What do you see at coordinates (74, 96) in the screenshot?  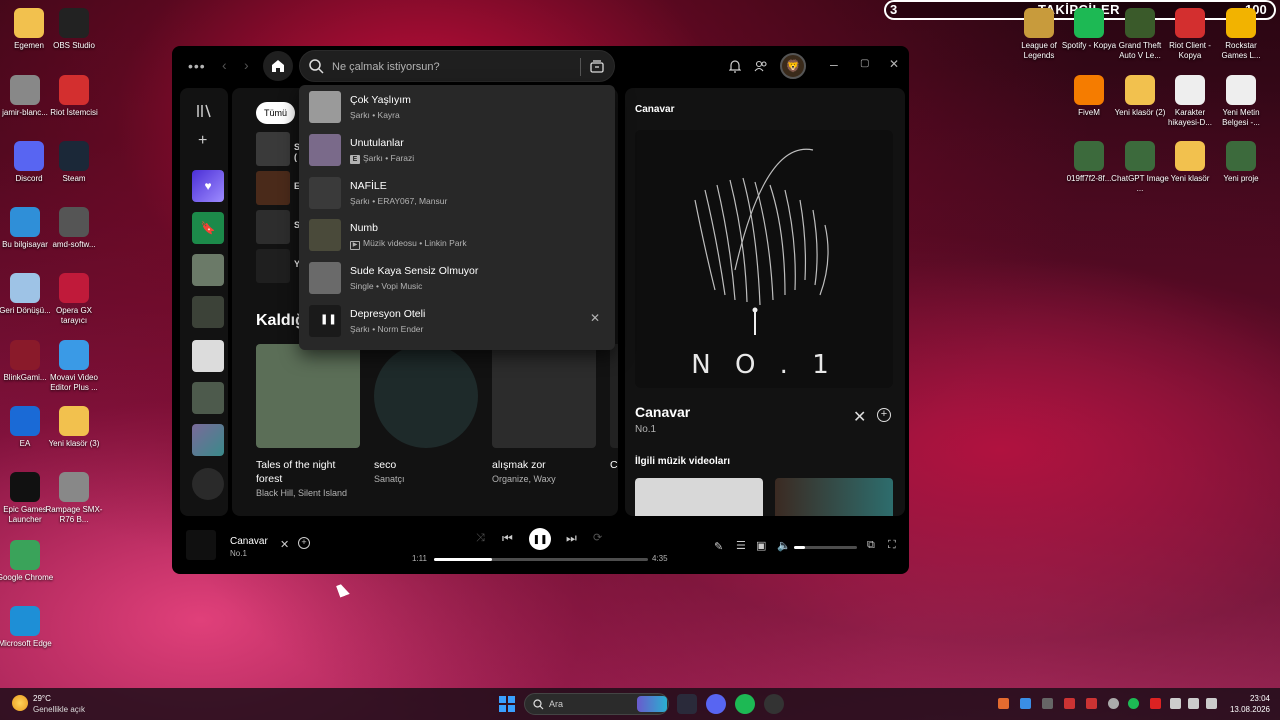 I see `desktop-icon-3: Riot İstemcisi` at bounding box center [74, 96].